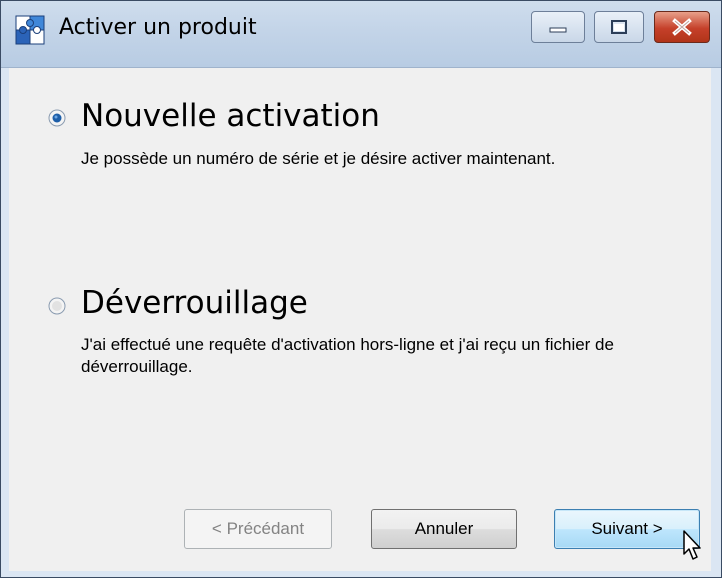  I want to click on mouse-pointer-icon, so click(694, 546).